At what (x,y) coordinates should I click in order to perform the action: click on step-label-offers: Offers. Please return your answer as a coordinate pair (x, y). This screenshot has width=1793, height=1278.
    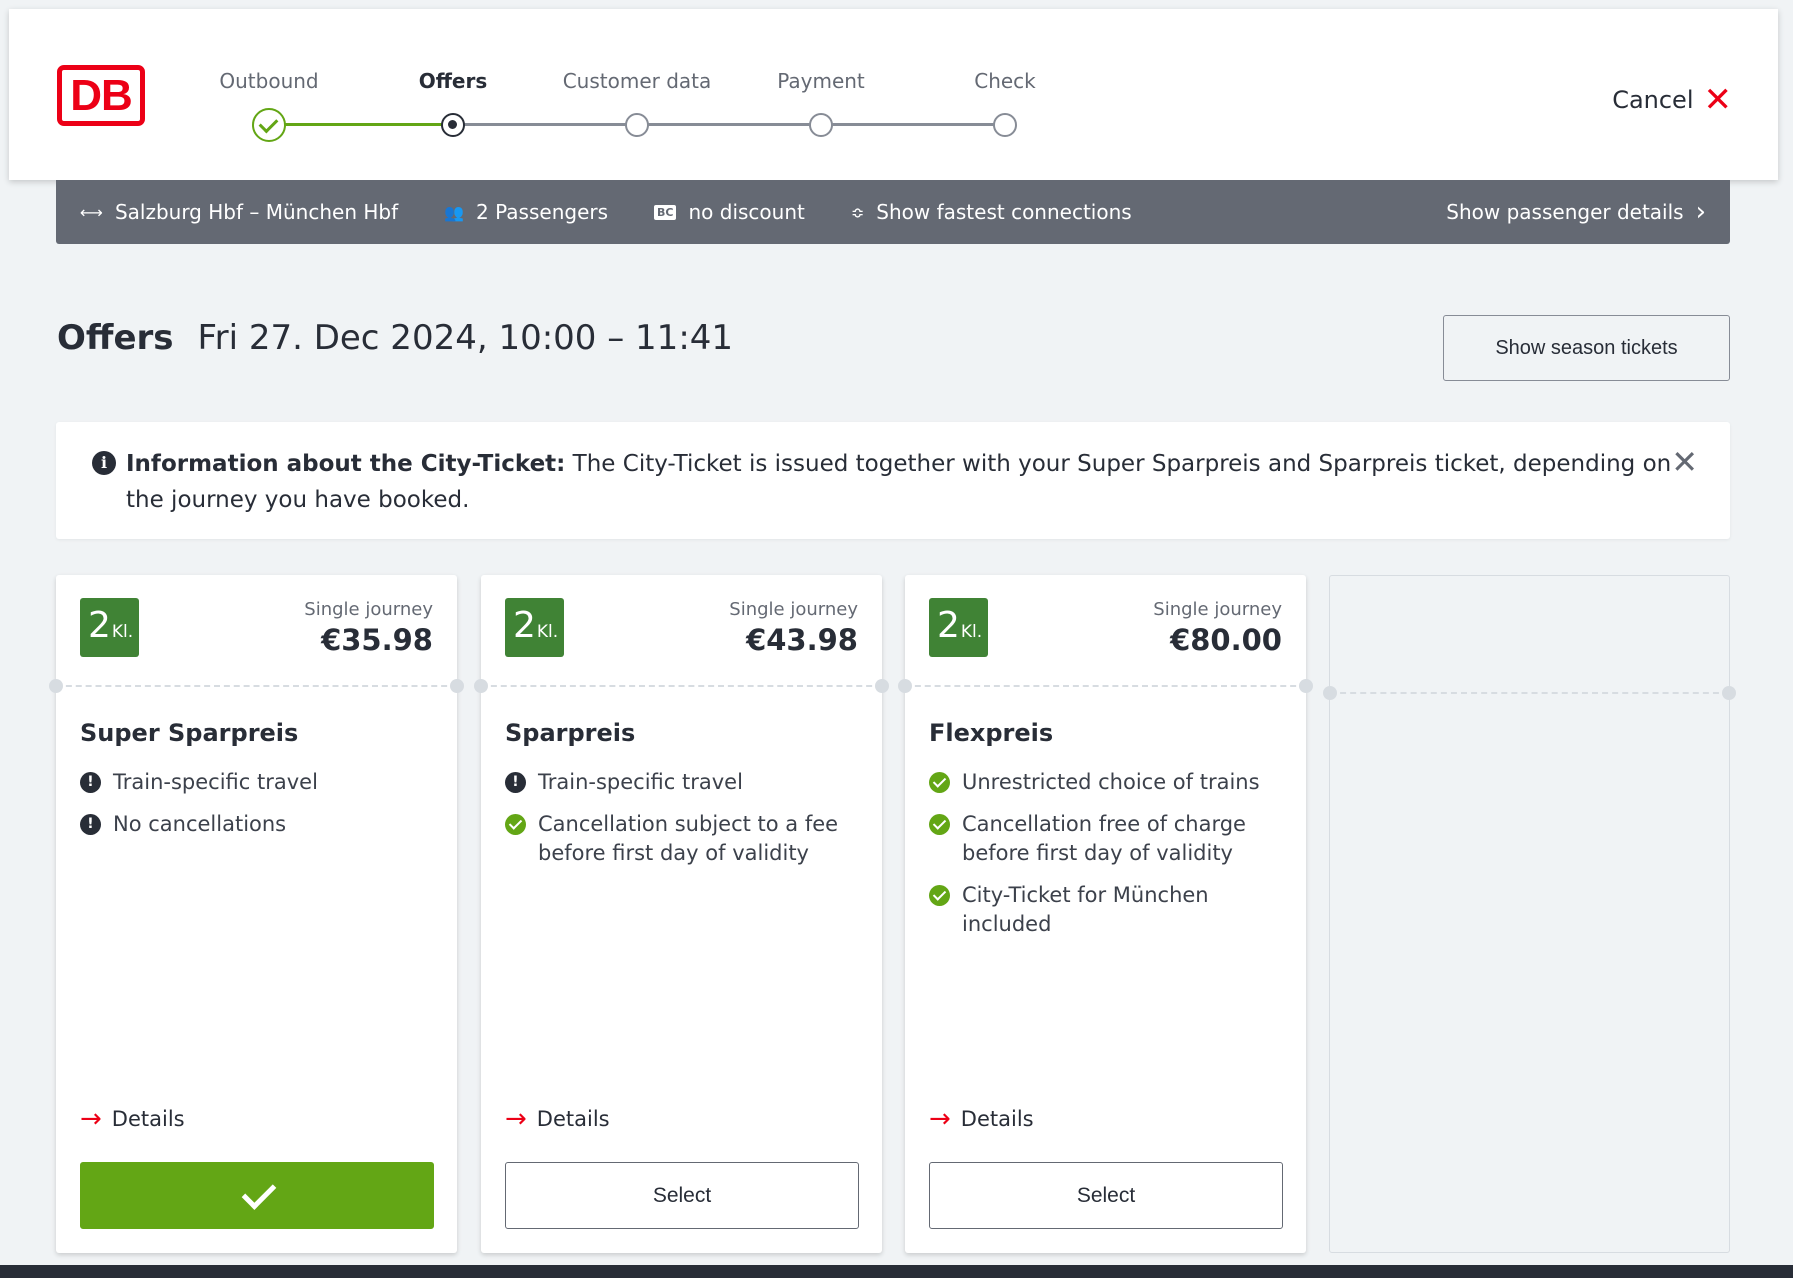
    Looking at the image, I should click on (453, 81).